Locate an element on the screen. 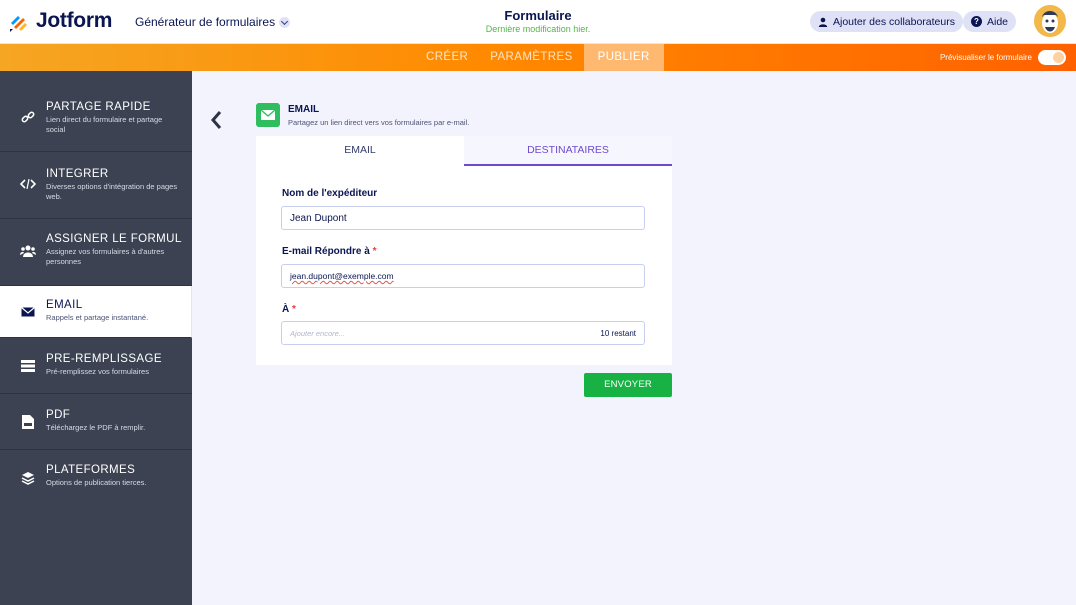  layers-icon is located at coordinates (28, 478).